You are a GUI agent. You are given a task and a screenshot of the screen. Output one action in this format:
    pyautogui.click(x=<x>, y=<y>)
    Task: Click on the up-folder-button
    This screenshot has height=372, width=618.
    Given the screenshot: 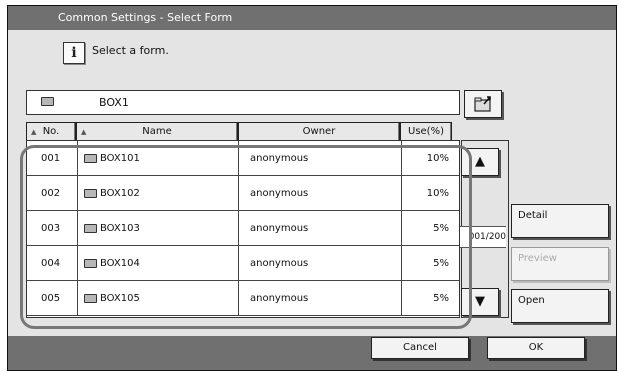 What is the action you would take?
    pyautogui.click(x=483, y=104)
    